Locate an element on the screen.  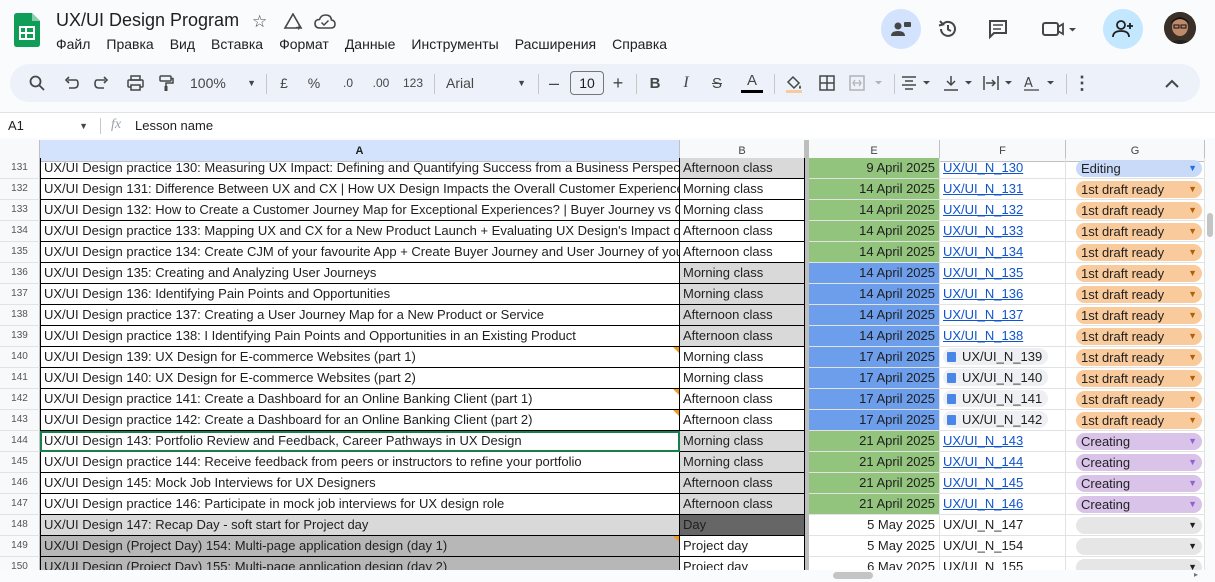
meet-present-button is located at coordinates (901, 29).